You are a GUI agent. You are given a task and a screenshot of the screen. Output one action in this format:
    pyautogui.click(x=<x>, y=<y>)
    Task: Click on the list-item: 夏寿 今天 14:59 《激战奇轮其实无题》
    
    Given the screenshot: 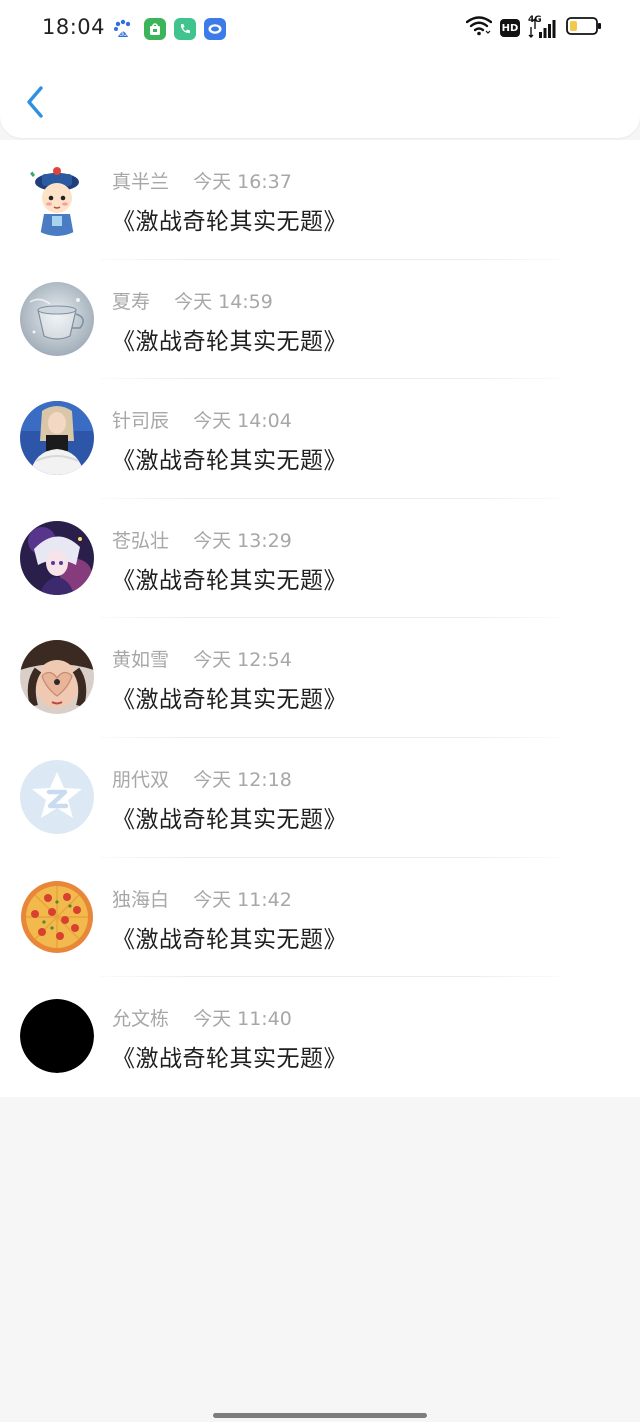 What is the action you would take?
    pyautogui.click(x=320, y=320)
    